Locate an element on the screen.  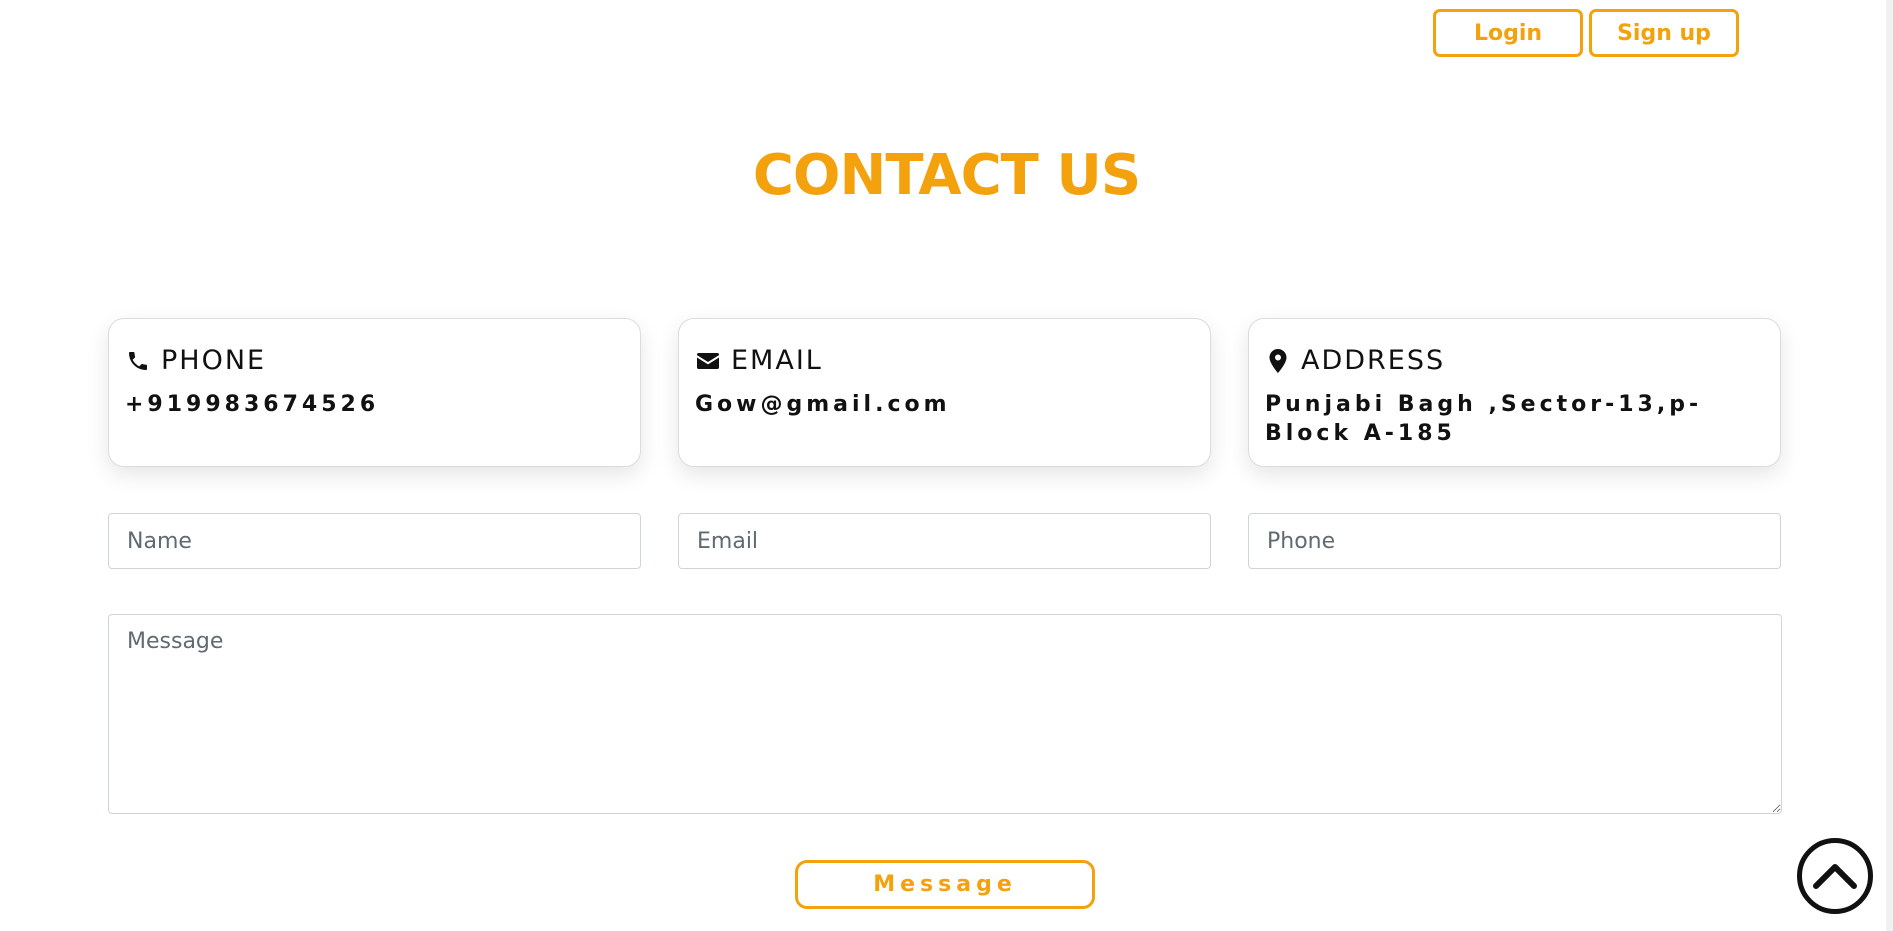
contact-info-cards: PHONE +919983674526 EMAIL Gow@gmail.com is located at coordinates (944, 392).